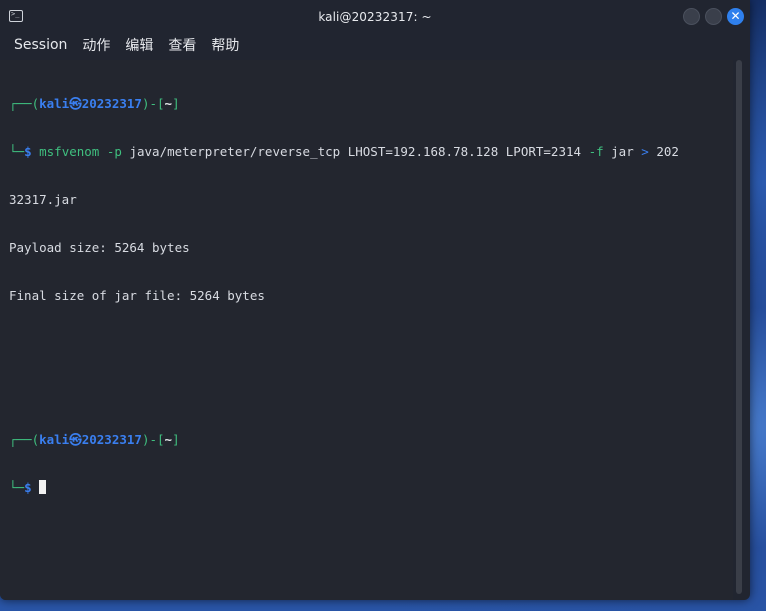 The image size is (766, 611). Describe the element at coordinates (375, 45) in the screenshot. I see `menu-bar: Session 动作 编辑 查看 帮助` at that location.